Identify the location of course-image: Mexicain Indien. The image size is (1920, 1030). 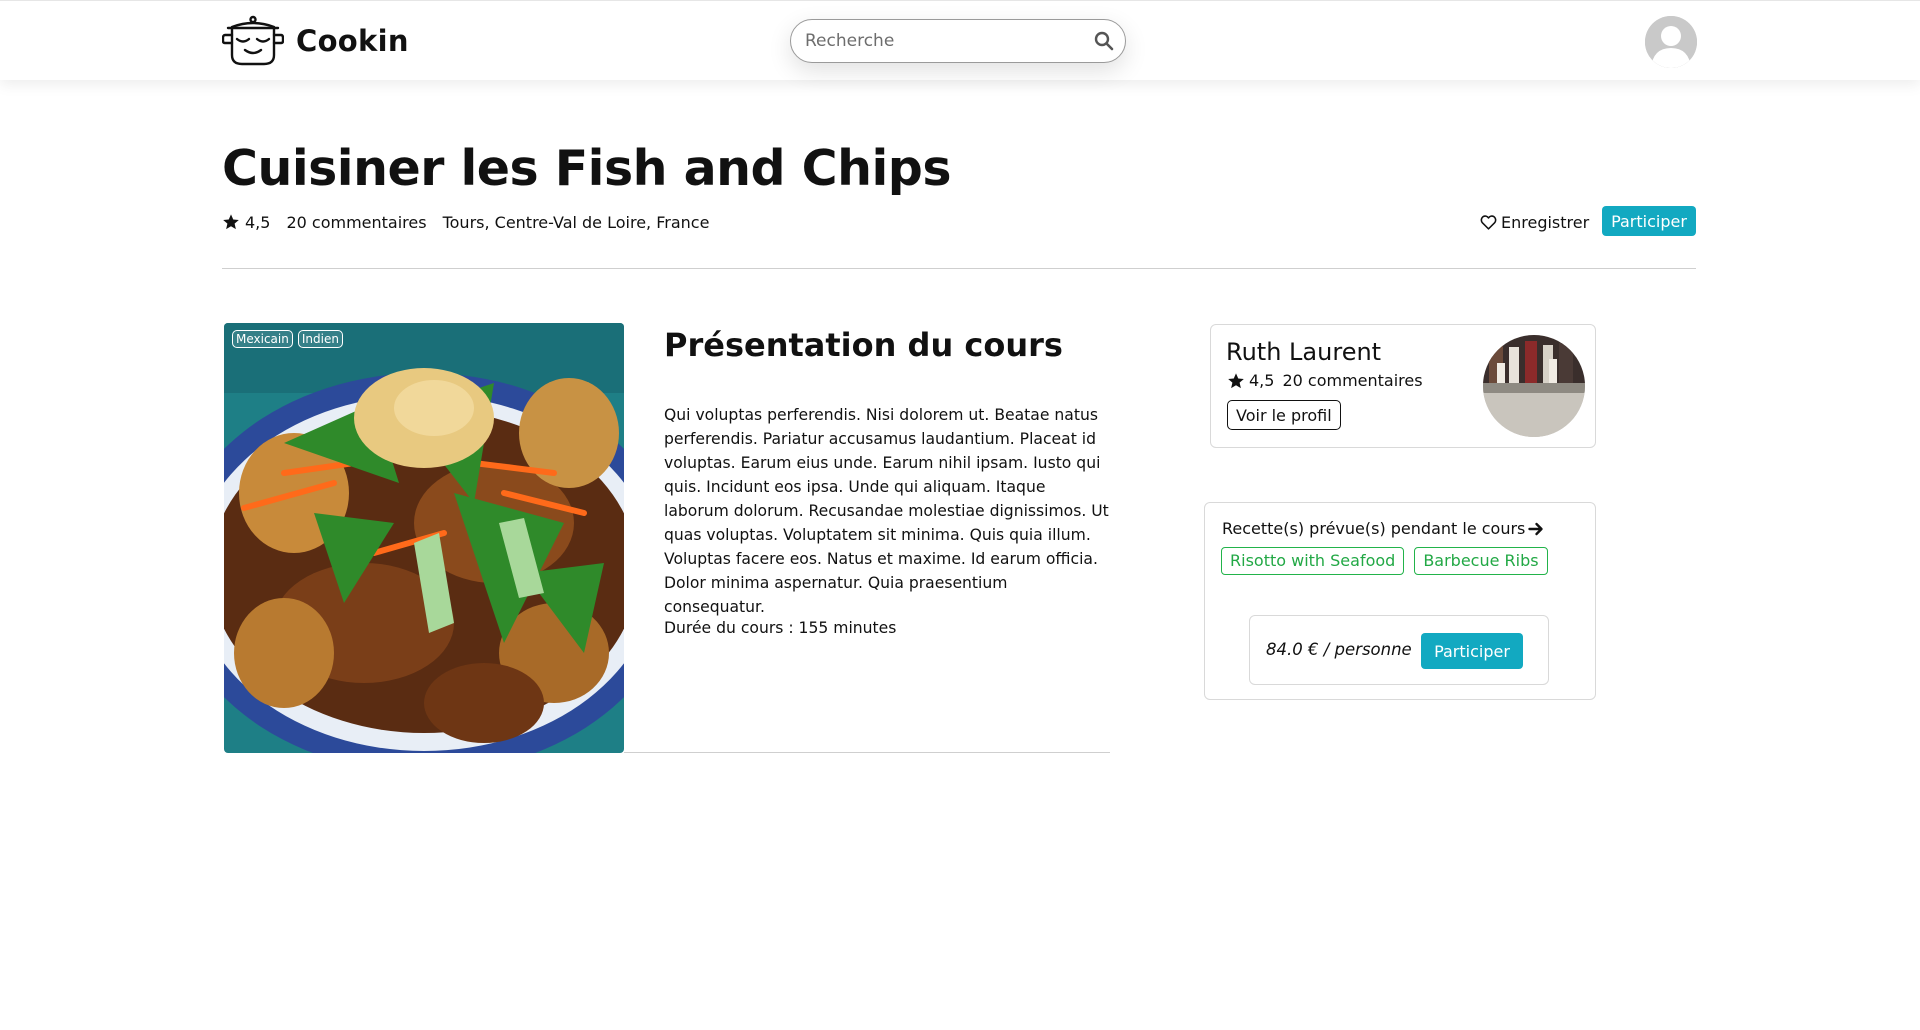
(424, 538).